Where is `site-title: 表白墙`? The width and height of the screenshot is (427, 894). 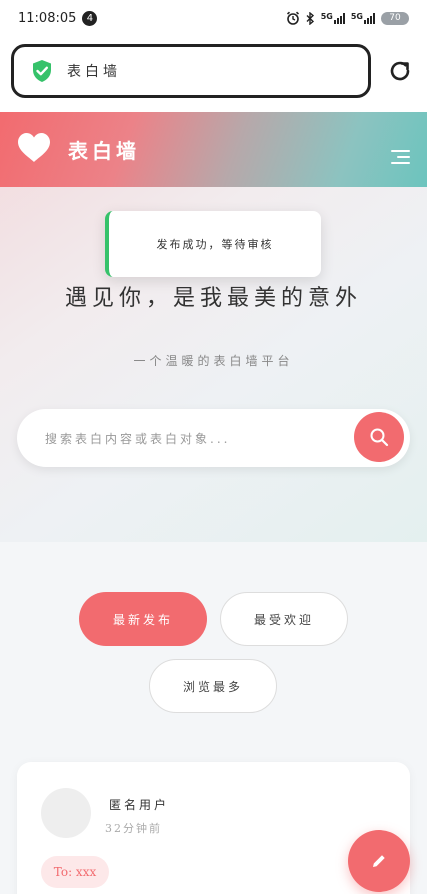 site-title: 表白墙 is located at coordinates (94, 72).